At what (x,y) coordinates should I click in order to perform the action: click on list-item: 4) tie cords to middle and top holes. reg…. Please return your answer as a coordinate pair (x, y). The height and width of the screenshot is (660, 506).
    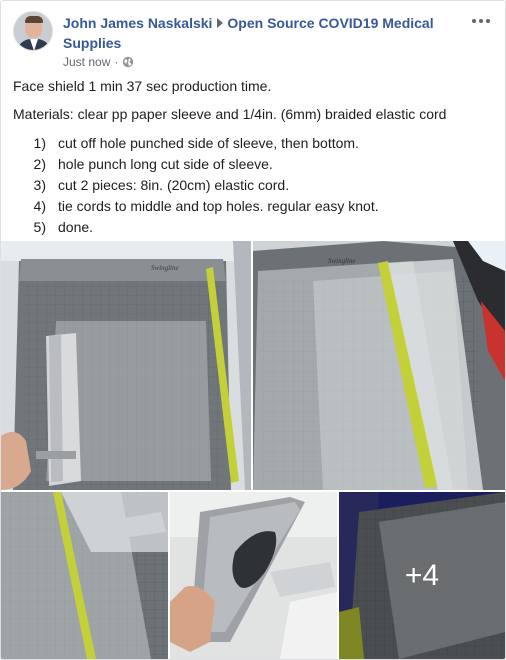
    Looking at the image, I should click on (253, 206).